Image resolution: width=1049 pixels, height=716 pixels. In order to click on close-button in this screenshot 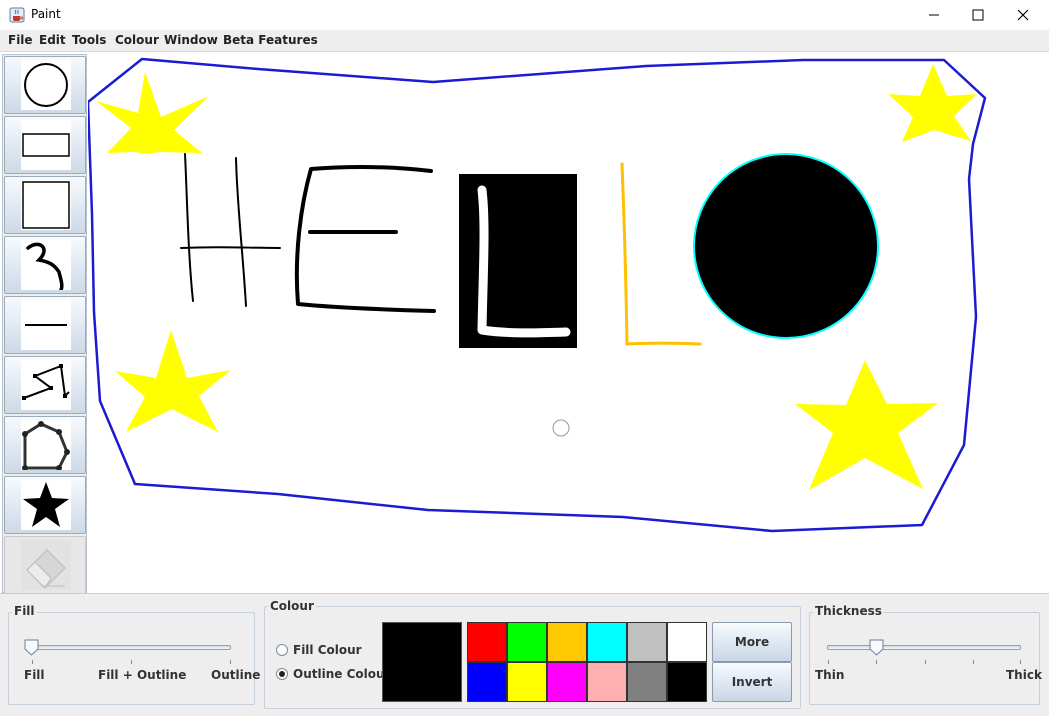, I will do `click(1023, 15)`.